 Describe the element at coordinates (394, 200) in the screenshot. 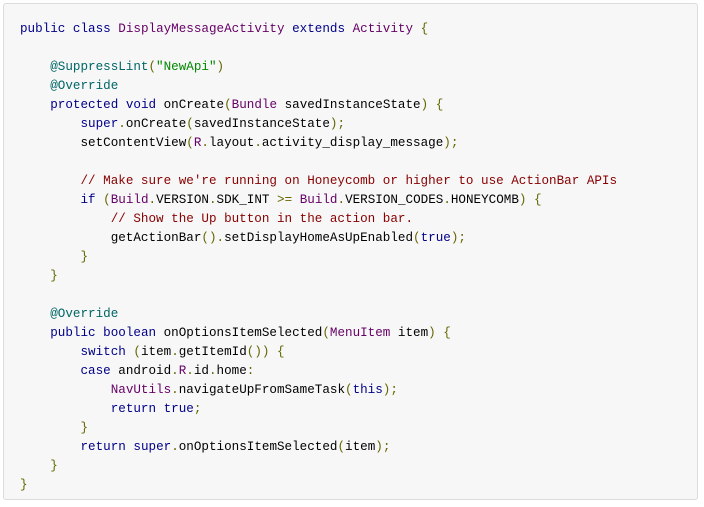

I see `code-text: VERSION_CODES` at that location.